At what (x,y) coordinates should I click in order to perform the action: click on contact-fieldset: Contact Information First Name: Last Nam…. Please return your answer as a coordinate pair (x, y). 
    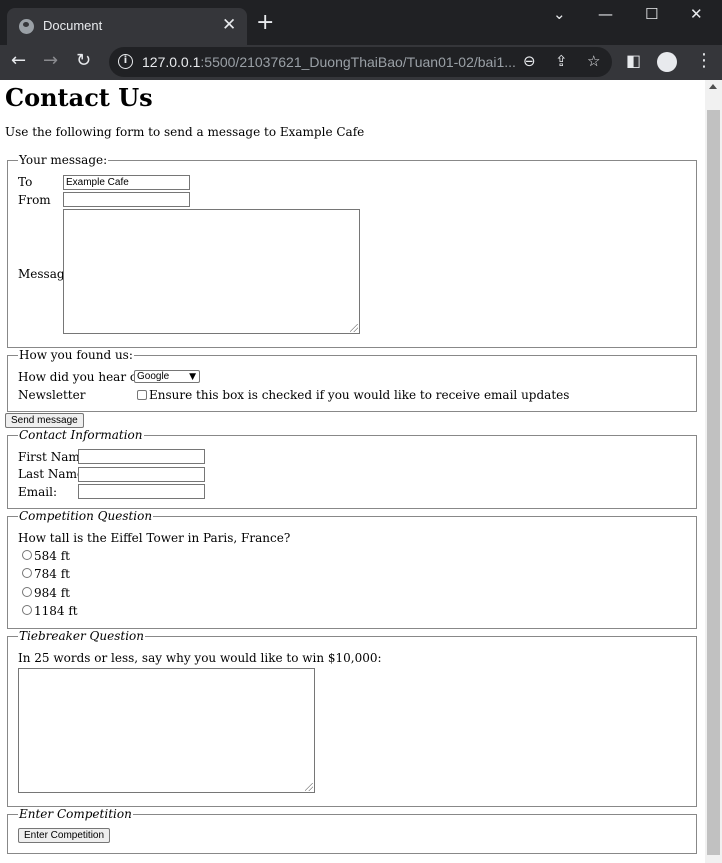
    Looking at the image, I should click on (352, 468).